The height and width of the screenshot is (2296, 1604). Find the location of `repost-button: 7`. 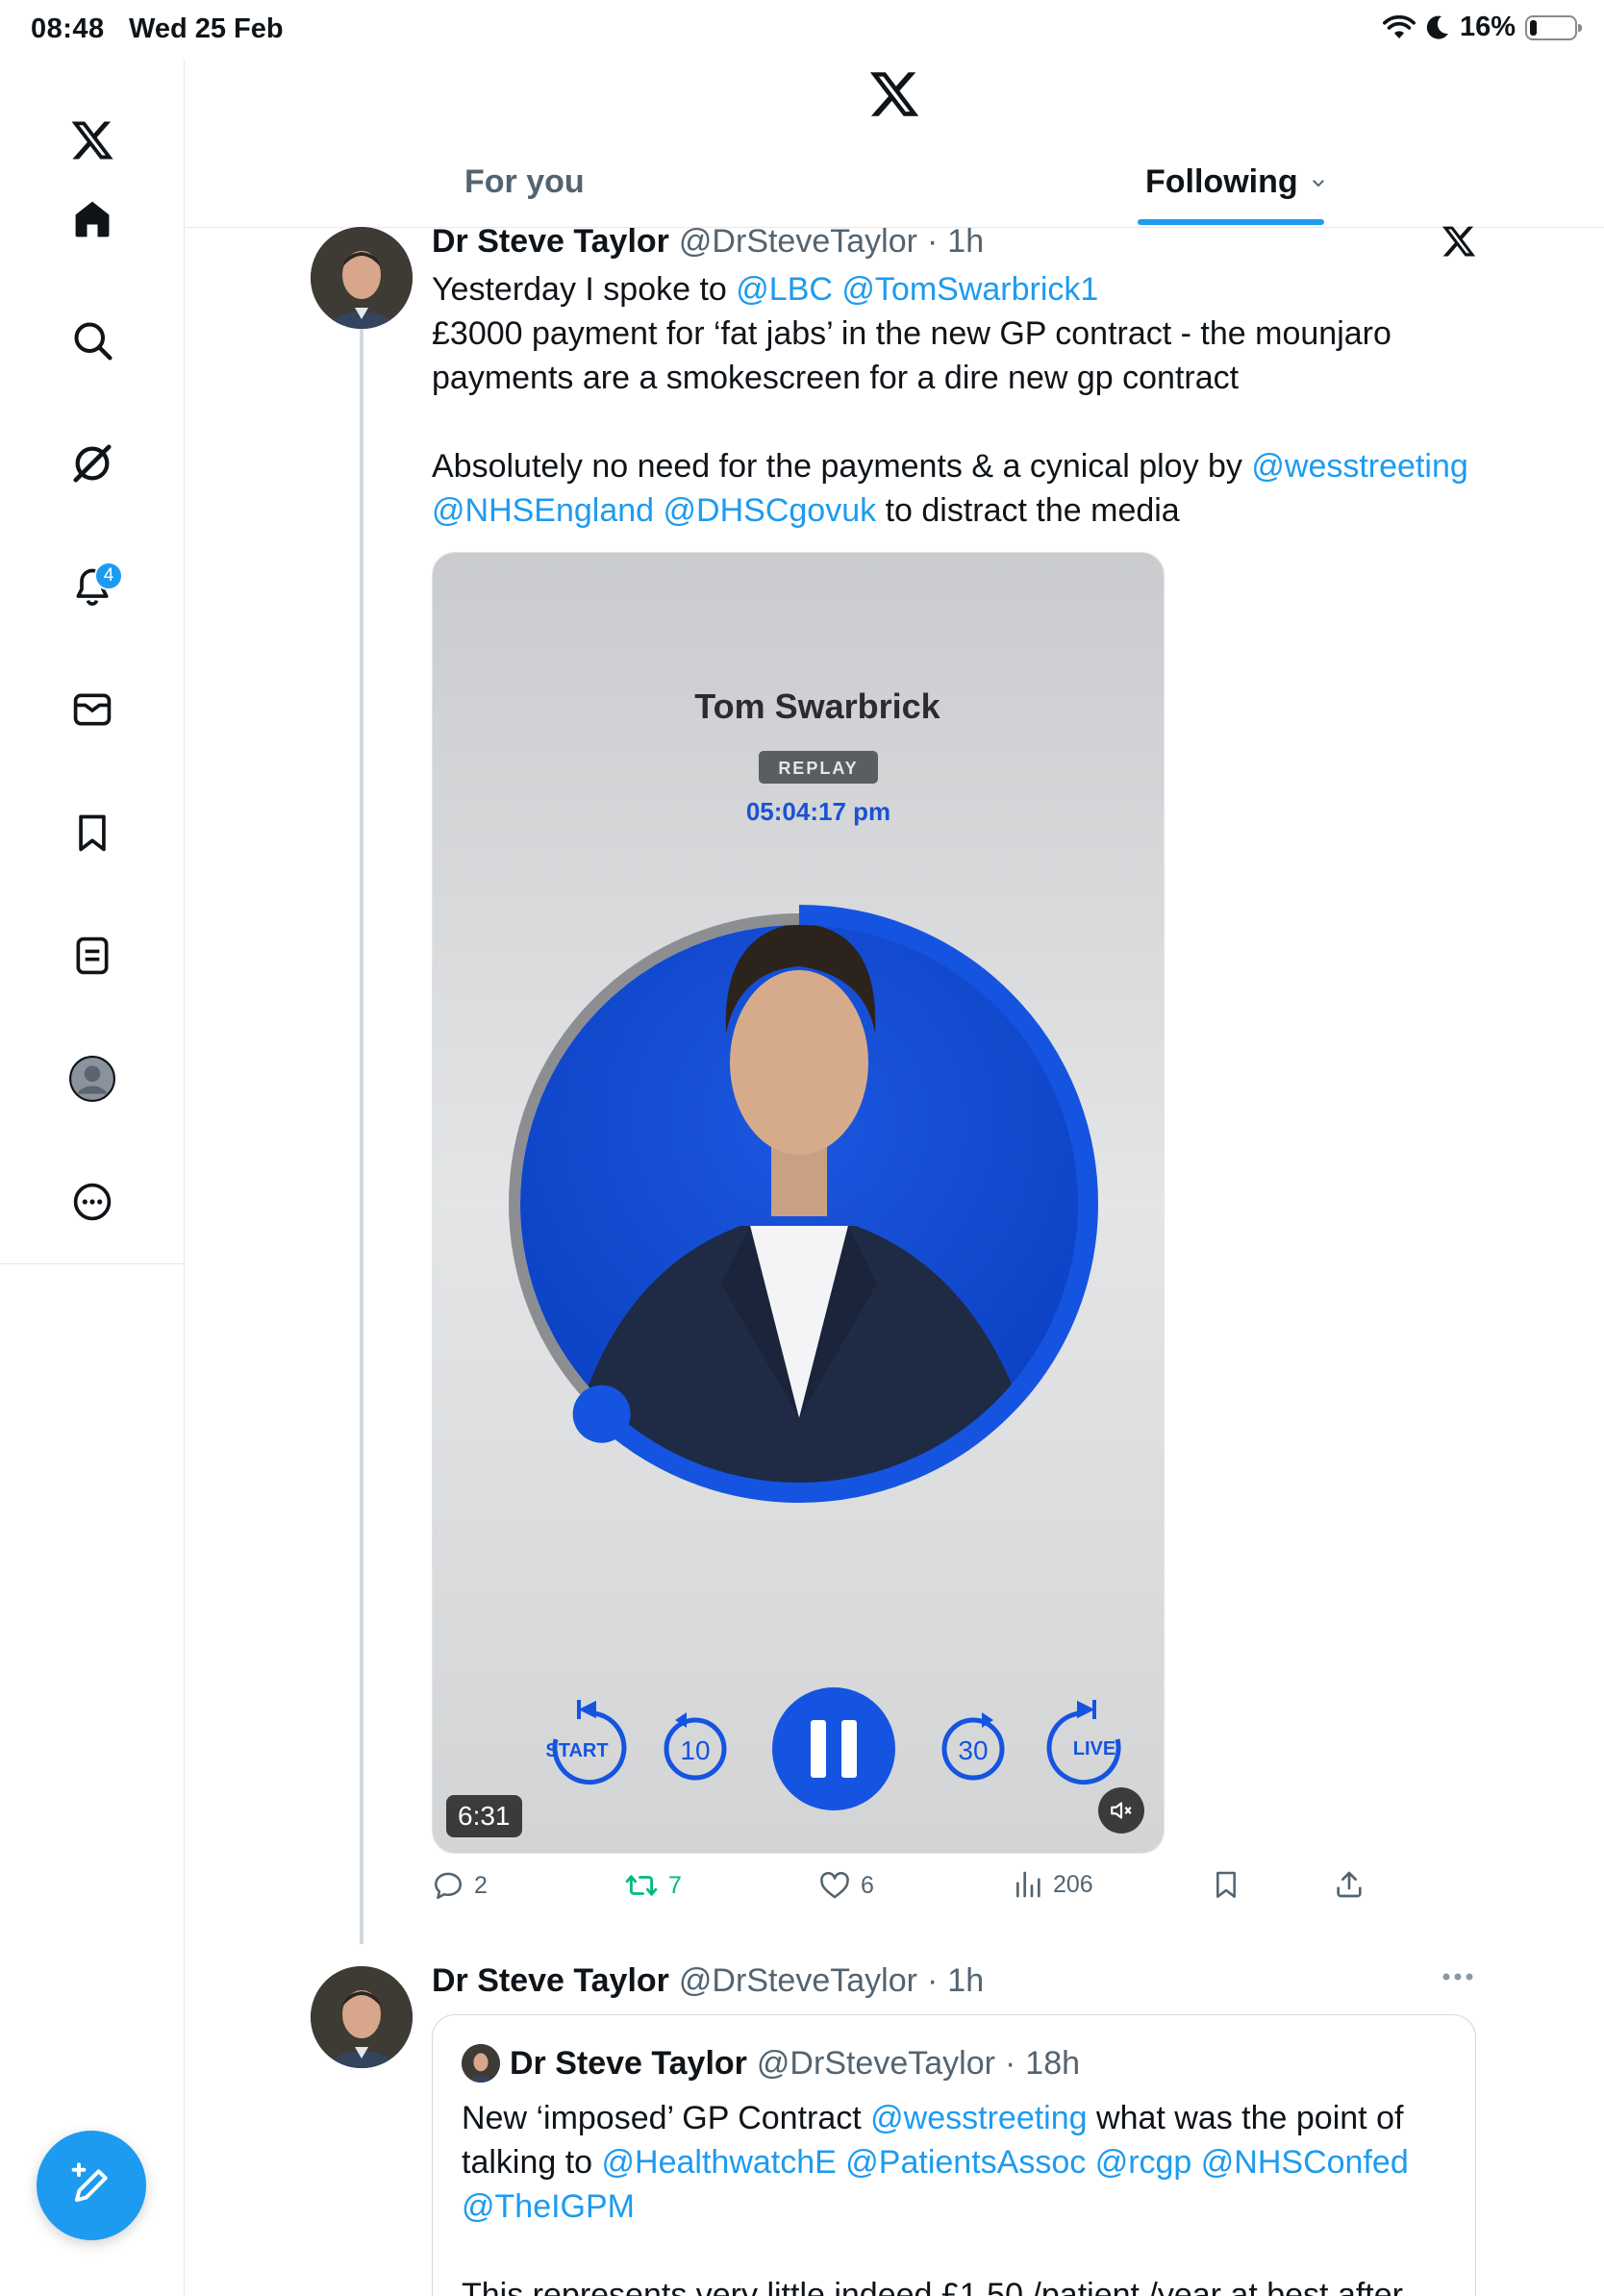

repost-button: 7 is located at coordinates (653, 1885).